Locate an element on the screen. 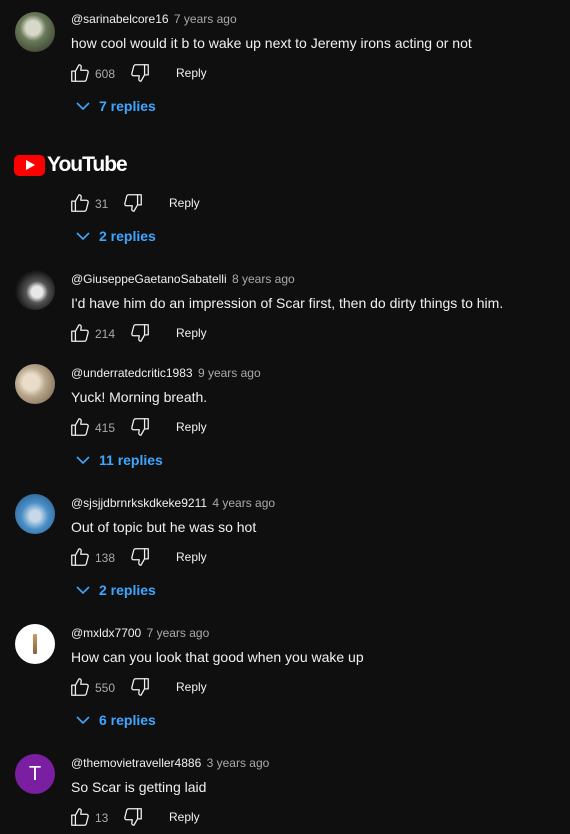 This screenshot has height=834, width=570. comment-timestamp: 9 years ago is located at coordinates (229, 373).